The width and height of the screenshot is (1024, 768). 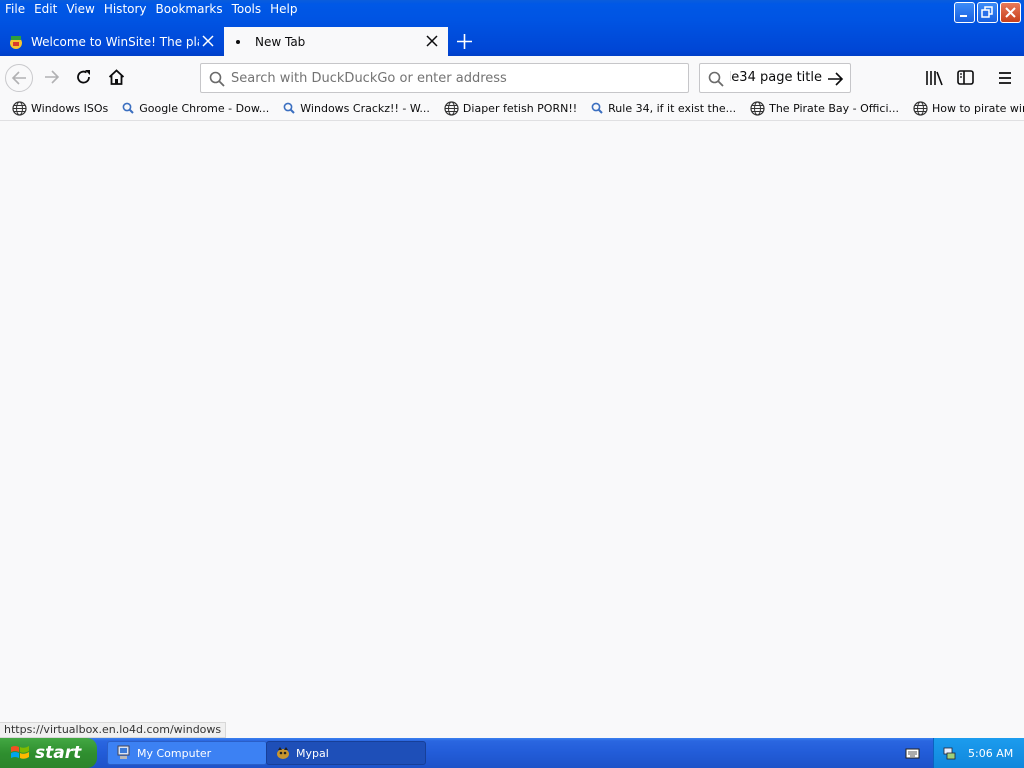 What do you see at coordinates (963, 16) in the screenshot?
I see `minimize-icon` at bounding box center [963, 16].